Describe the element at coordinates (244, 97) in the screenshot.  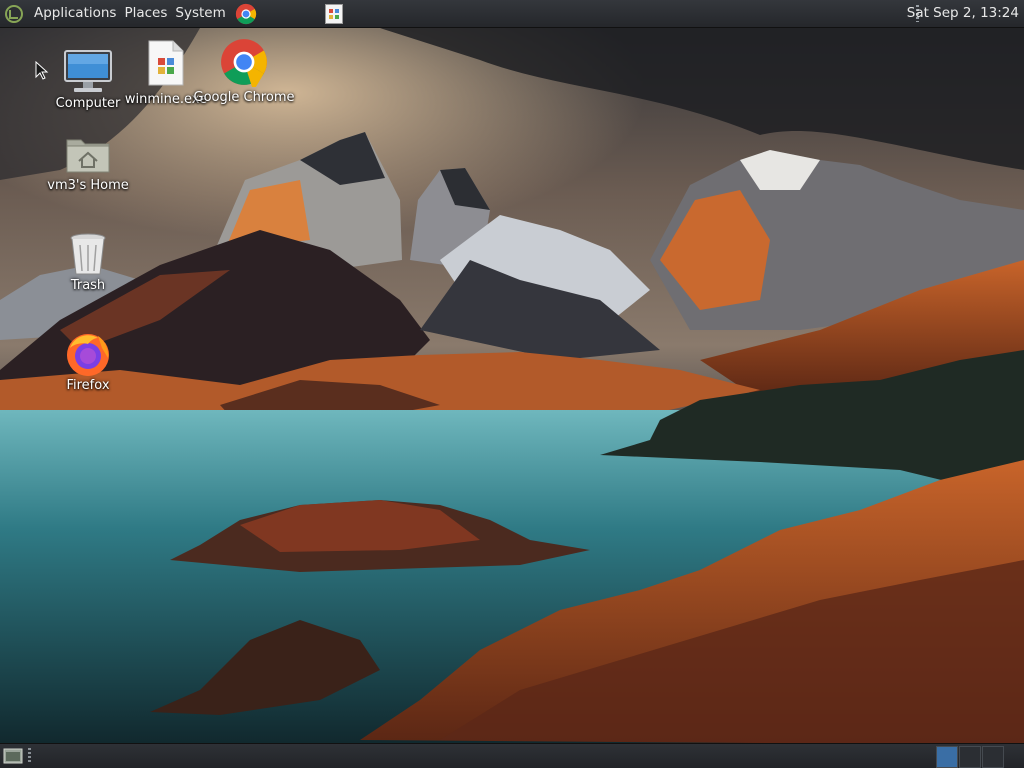
I see `desktop-icon-label: Google Chrome` at that location.